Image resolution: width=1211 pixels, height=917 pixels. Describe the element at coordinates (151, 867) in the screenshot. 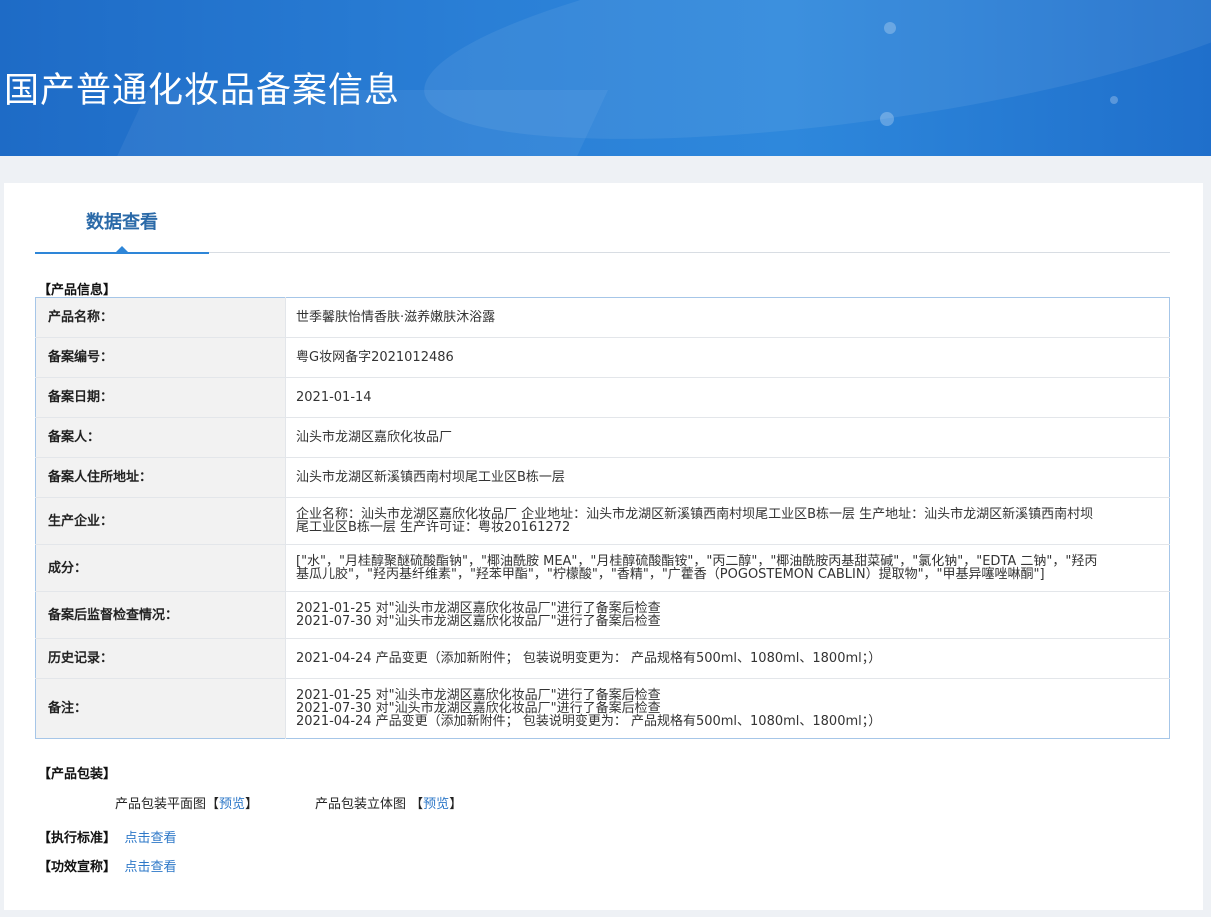

I see `efficacy-view-link: 点击查看` at that location.